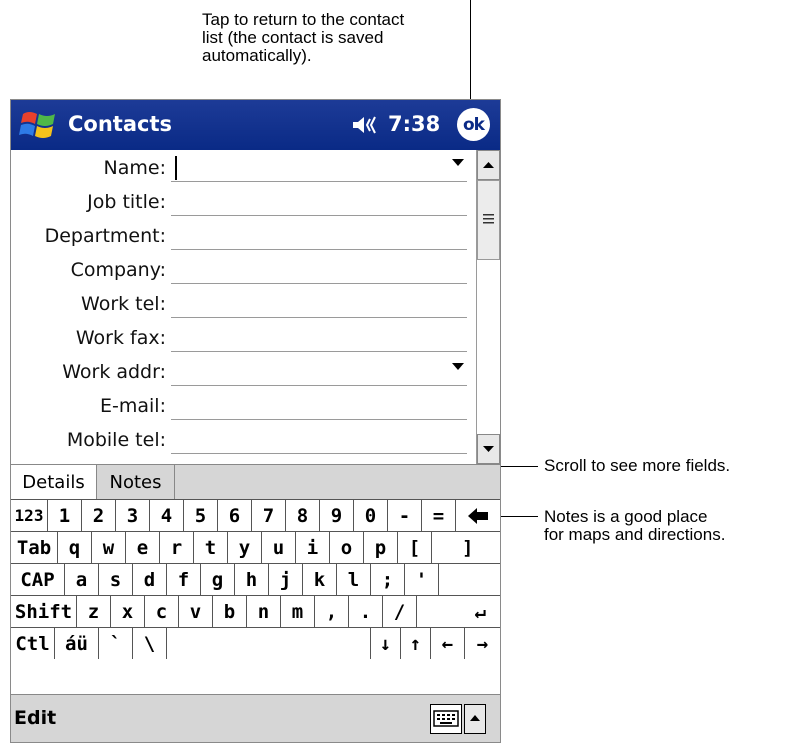 The width and height of the screenshot is (791, 744). What do you see at coordinates (235, 515) in the screenshot?
I see `key: 6` at bounding box center [235, 515].